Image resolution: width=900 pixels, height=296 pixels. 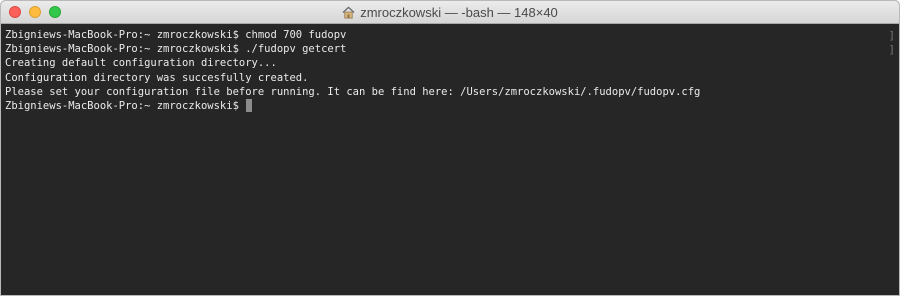 I want to click on terminal-prompt: Zbigniews-MacBook-Pro:~ zmroczkowski$, so click(x=125, y=105).